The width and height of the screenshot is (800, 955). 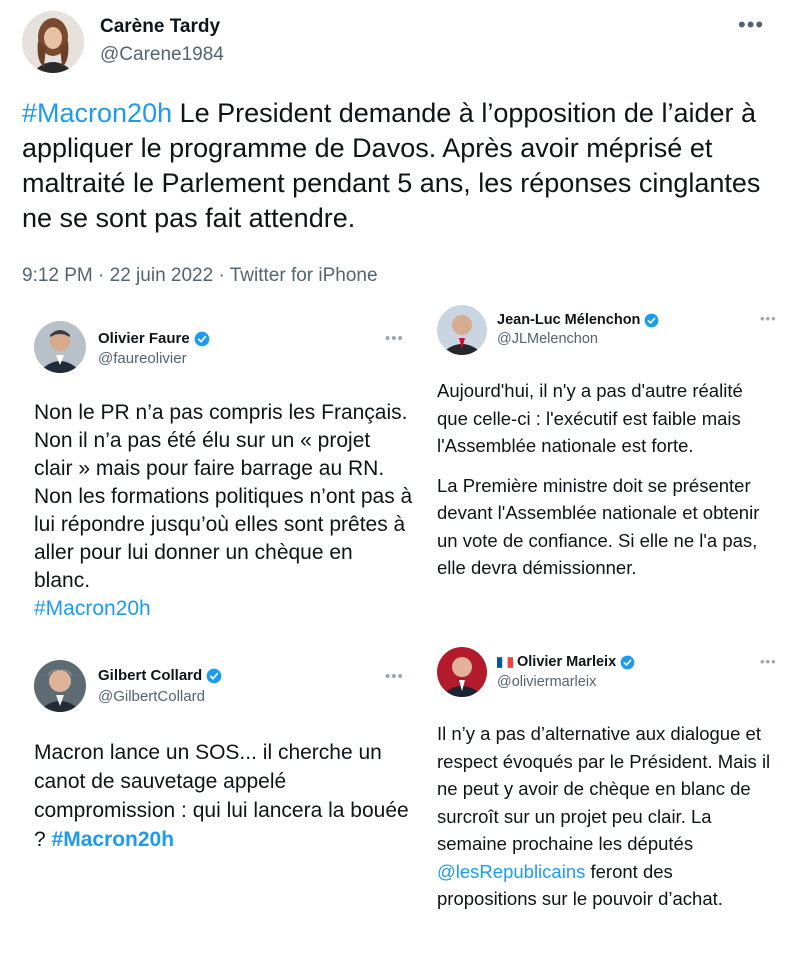 What do you see at coordinates (751, 25) in the screenshot?
I see `more-dots-icon: •••` at bounding box center [751, 25].